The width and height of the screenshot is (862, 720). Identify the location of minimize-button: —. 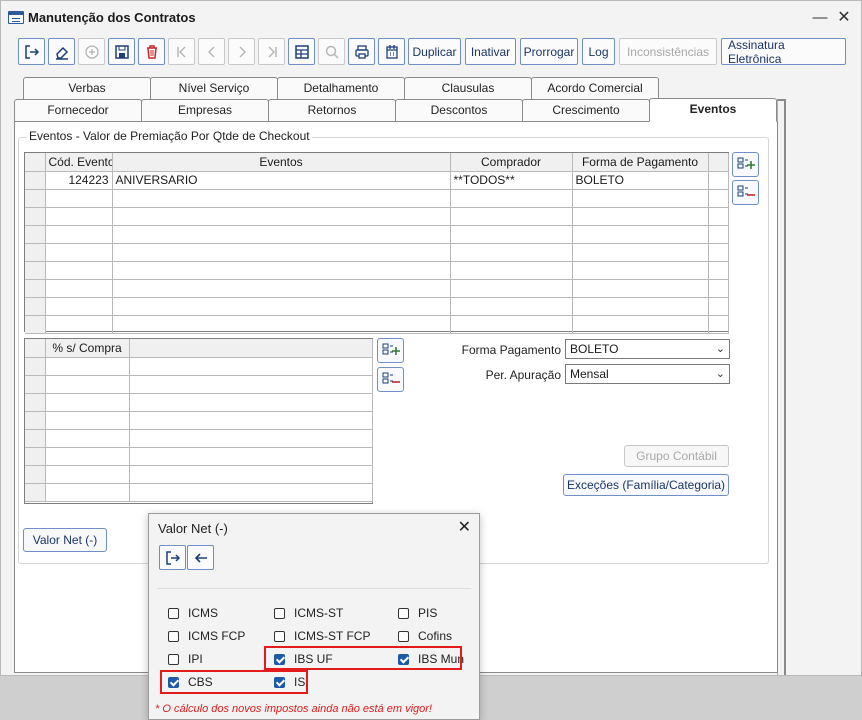
(820, 18).